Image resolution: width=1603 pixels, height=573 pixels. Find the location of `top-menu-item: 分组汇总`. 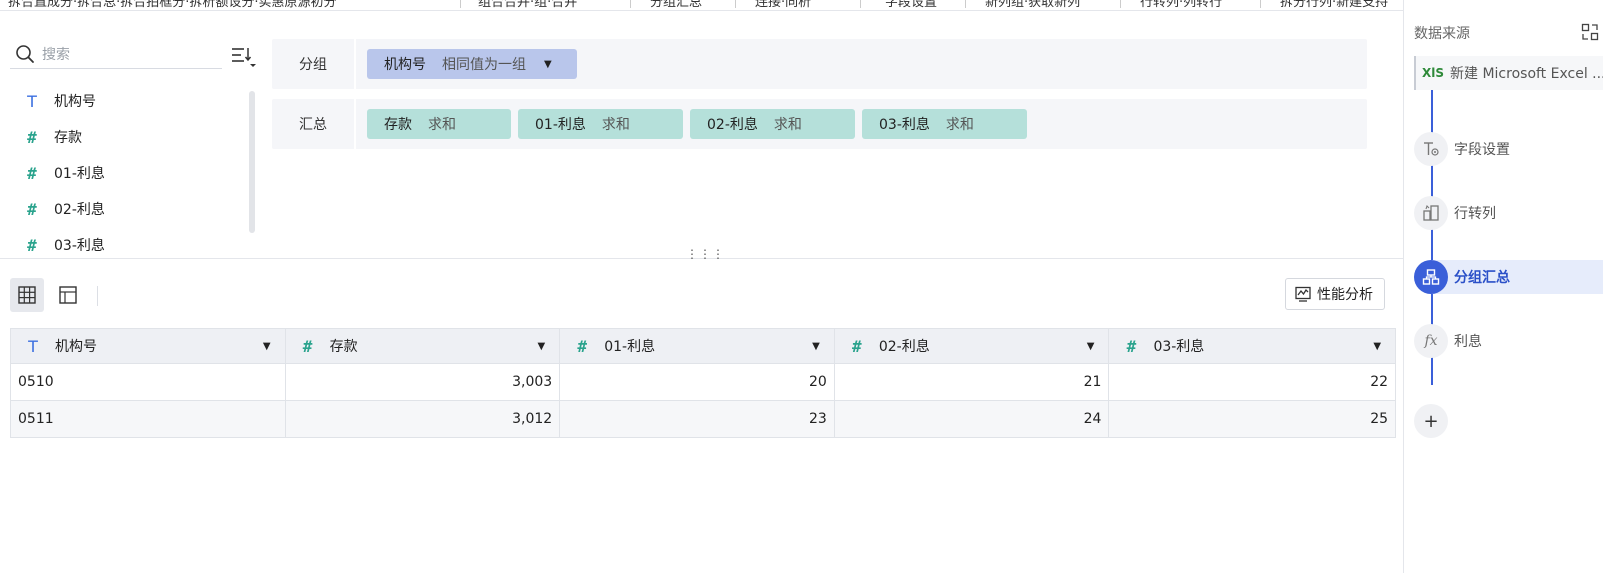

top-menu-item: 分组汇总 is located at coordinates (676, 5).